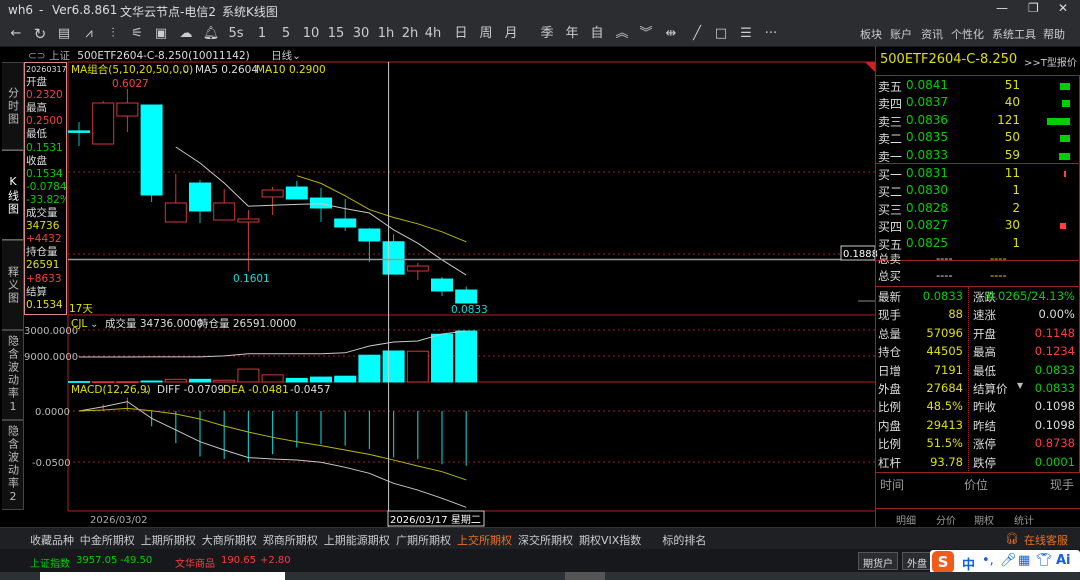 This screenshot has height=580, width=1080. I want to click on ask-row: 卖五 0.0841 51, so click(978, 86).